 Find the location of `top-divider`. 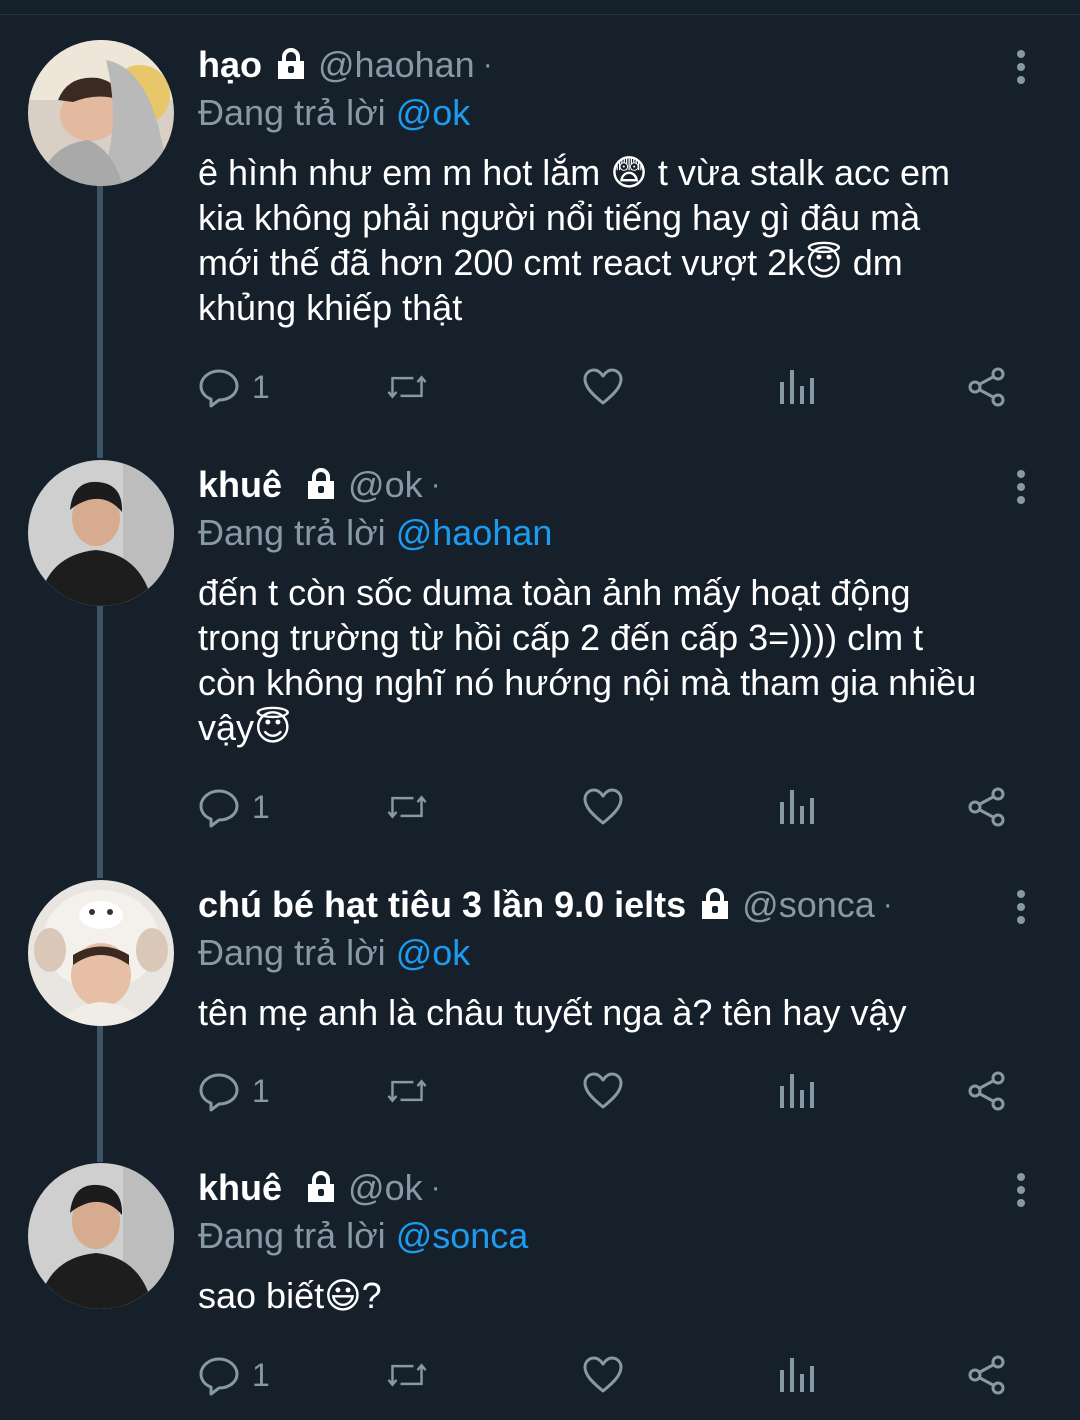

top-divider is located at coordinates (540, 7).